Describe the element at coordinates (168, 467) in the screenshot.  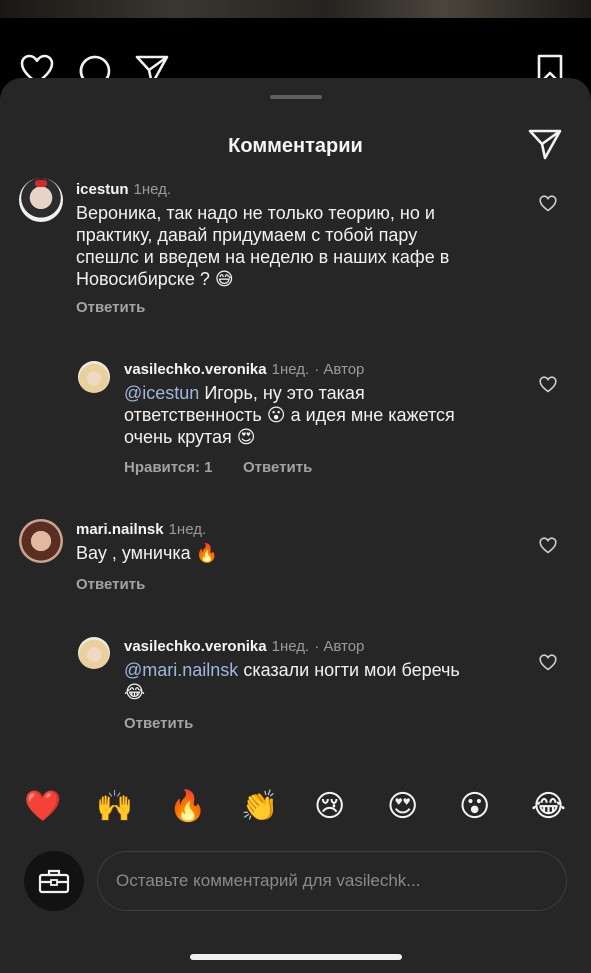
I see `likes-count: Нравится: 1` at that location.